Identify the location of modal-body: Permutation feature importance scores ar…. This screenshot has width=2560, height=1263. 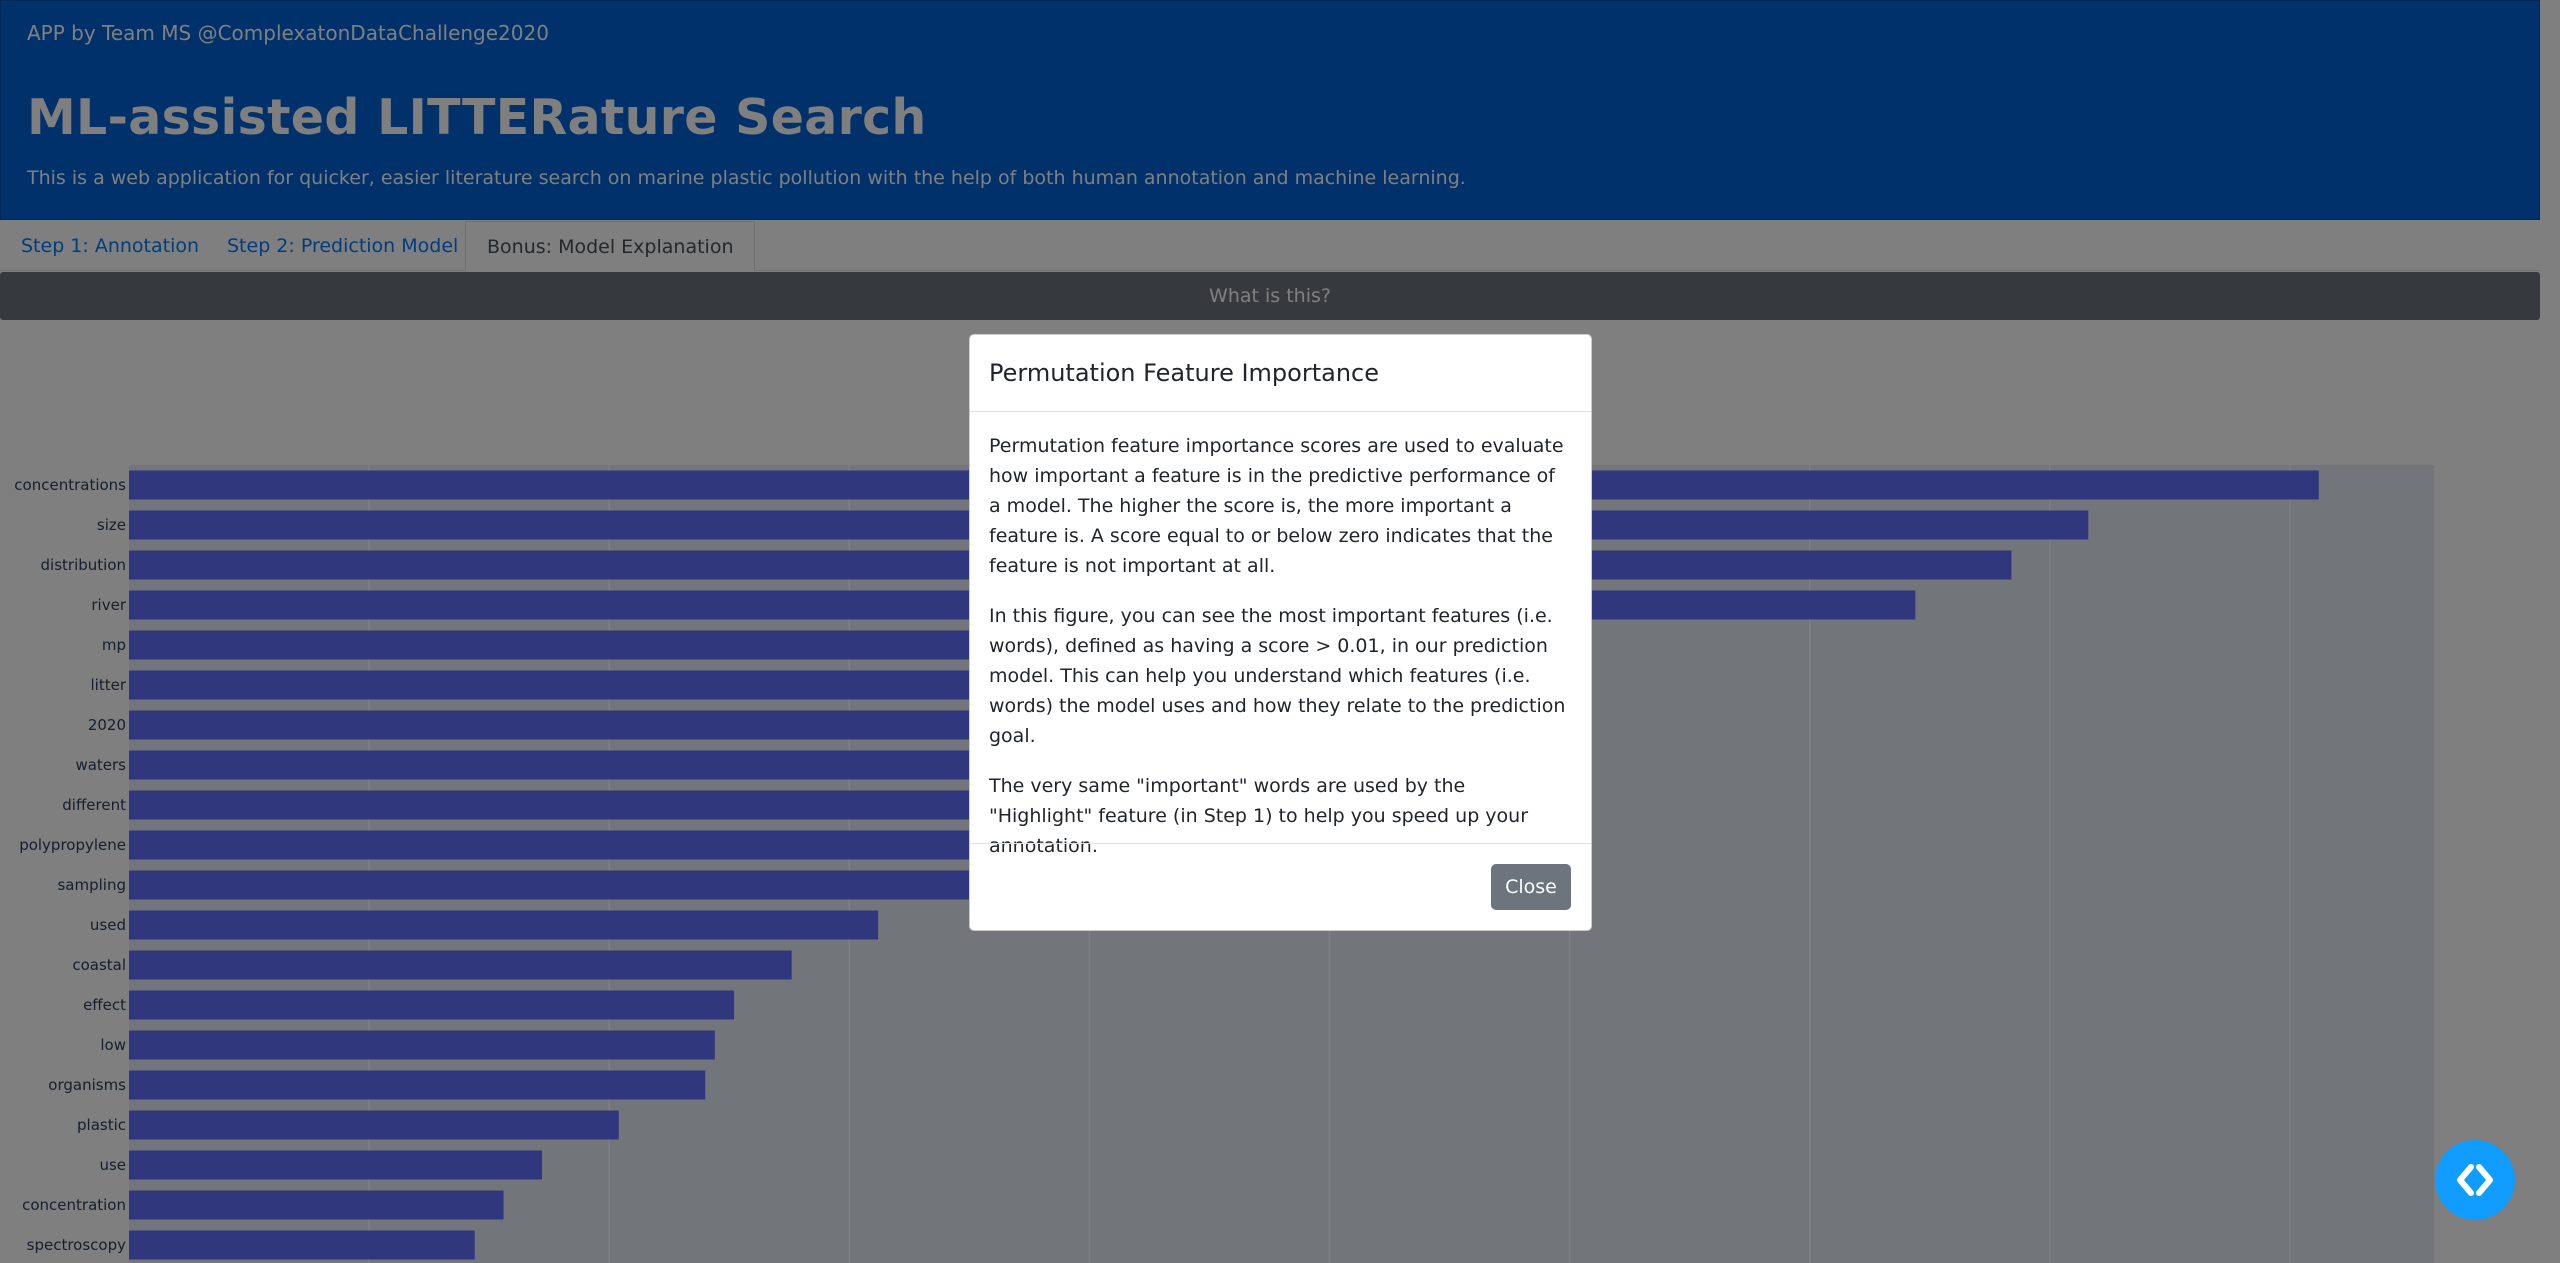
(1280, 656).